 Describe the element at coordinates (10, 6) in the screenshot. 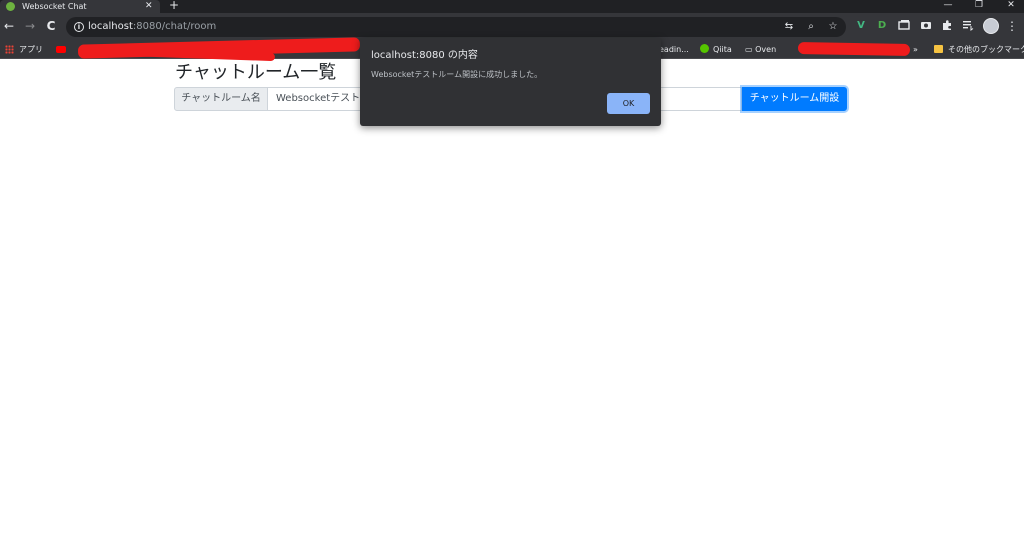

I see `spring-leaf-icon` at that location.